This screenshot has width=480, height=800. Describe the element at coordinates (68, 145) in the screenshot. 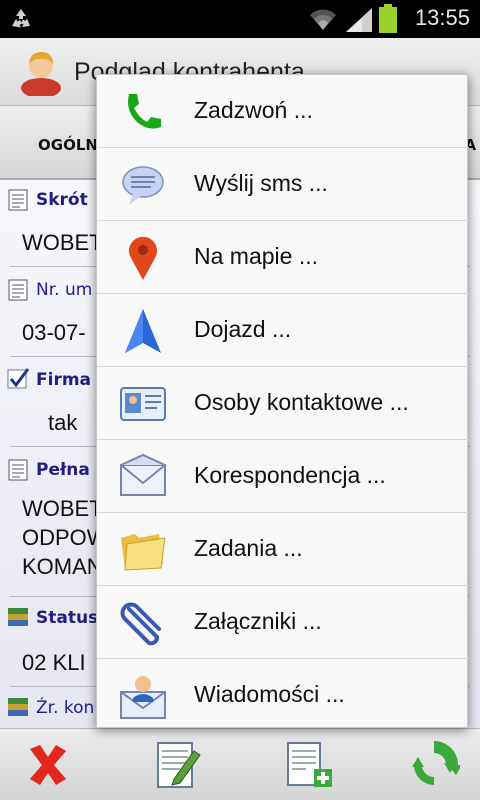

I see `tab-general: OGÓLN` at that location.